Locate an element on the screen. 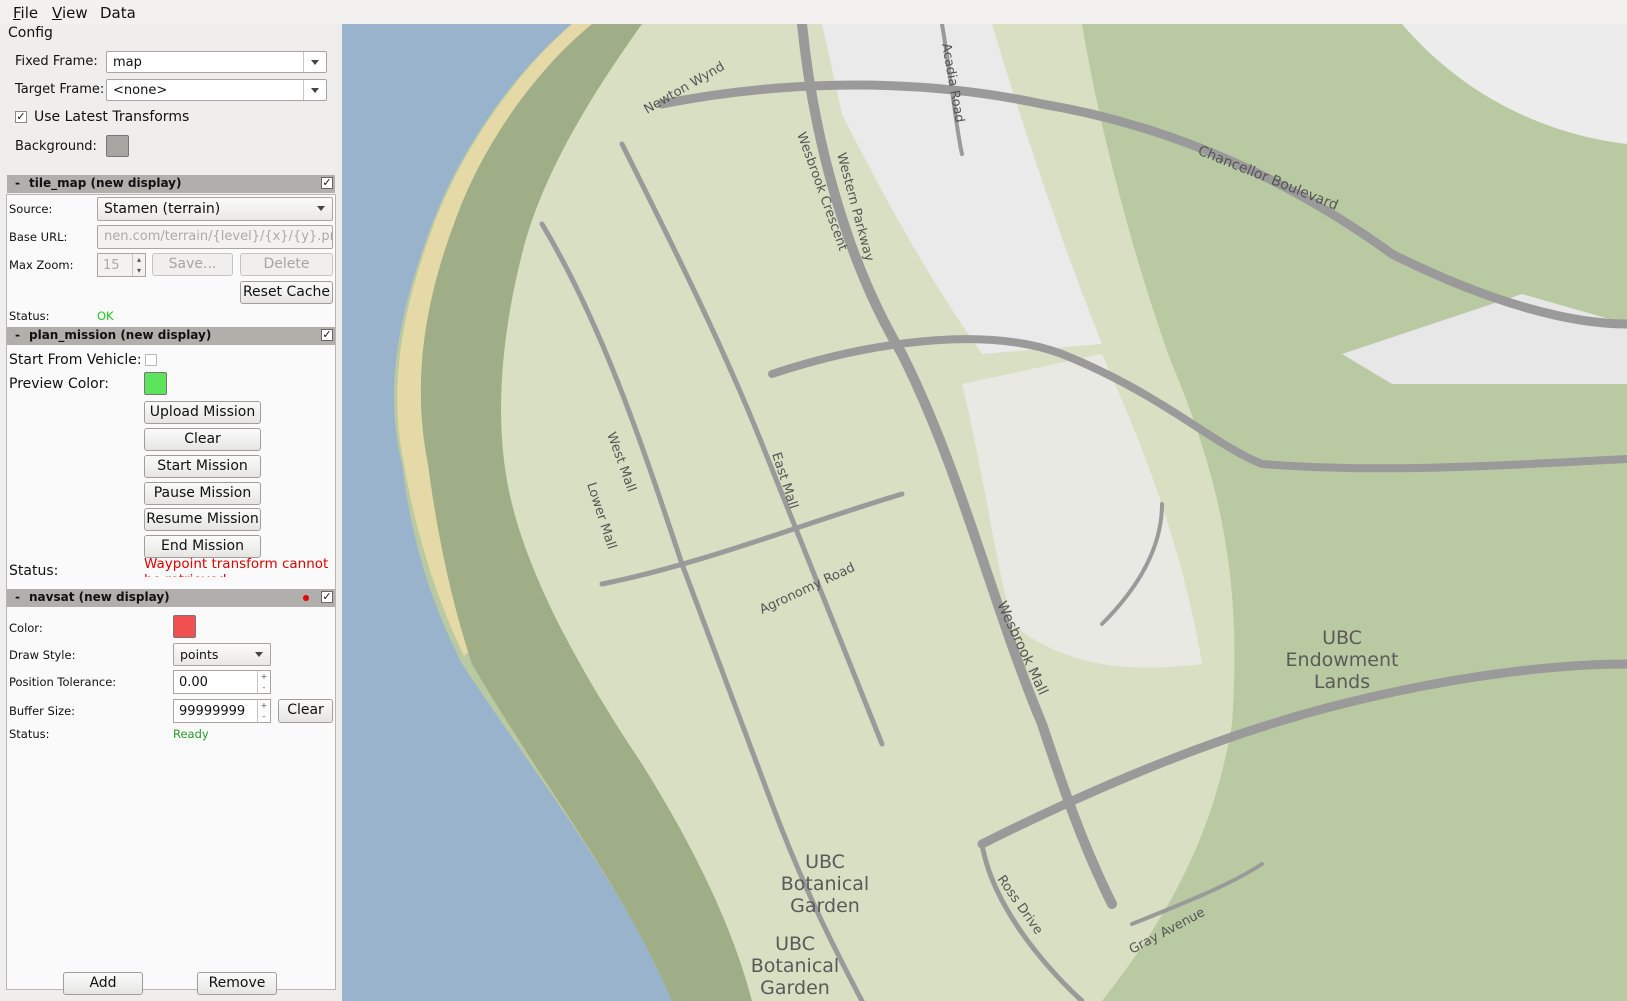 The width and height of the screenshot is (1627, 1001). svg-text: Endowment is located at coordinates (1342, 660).